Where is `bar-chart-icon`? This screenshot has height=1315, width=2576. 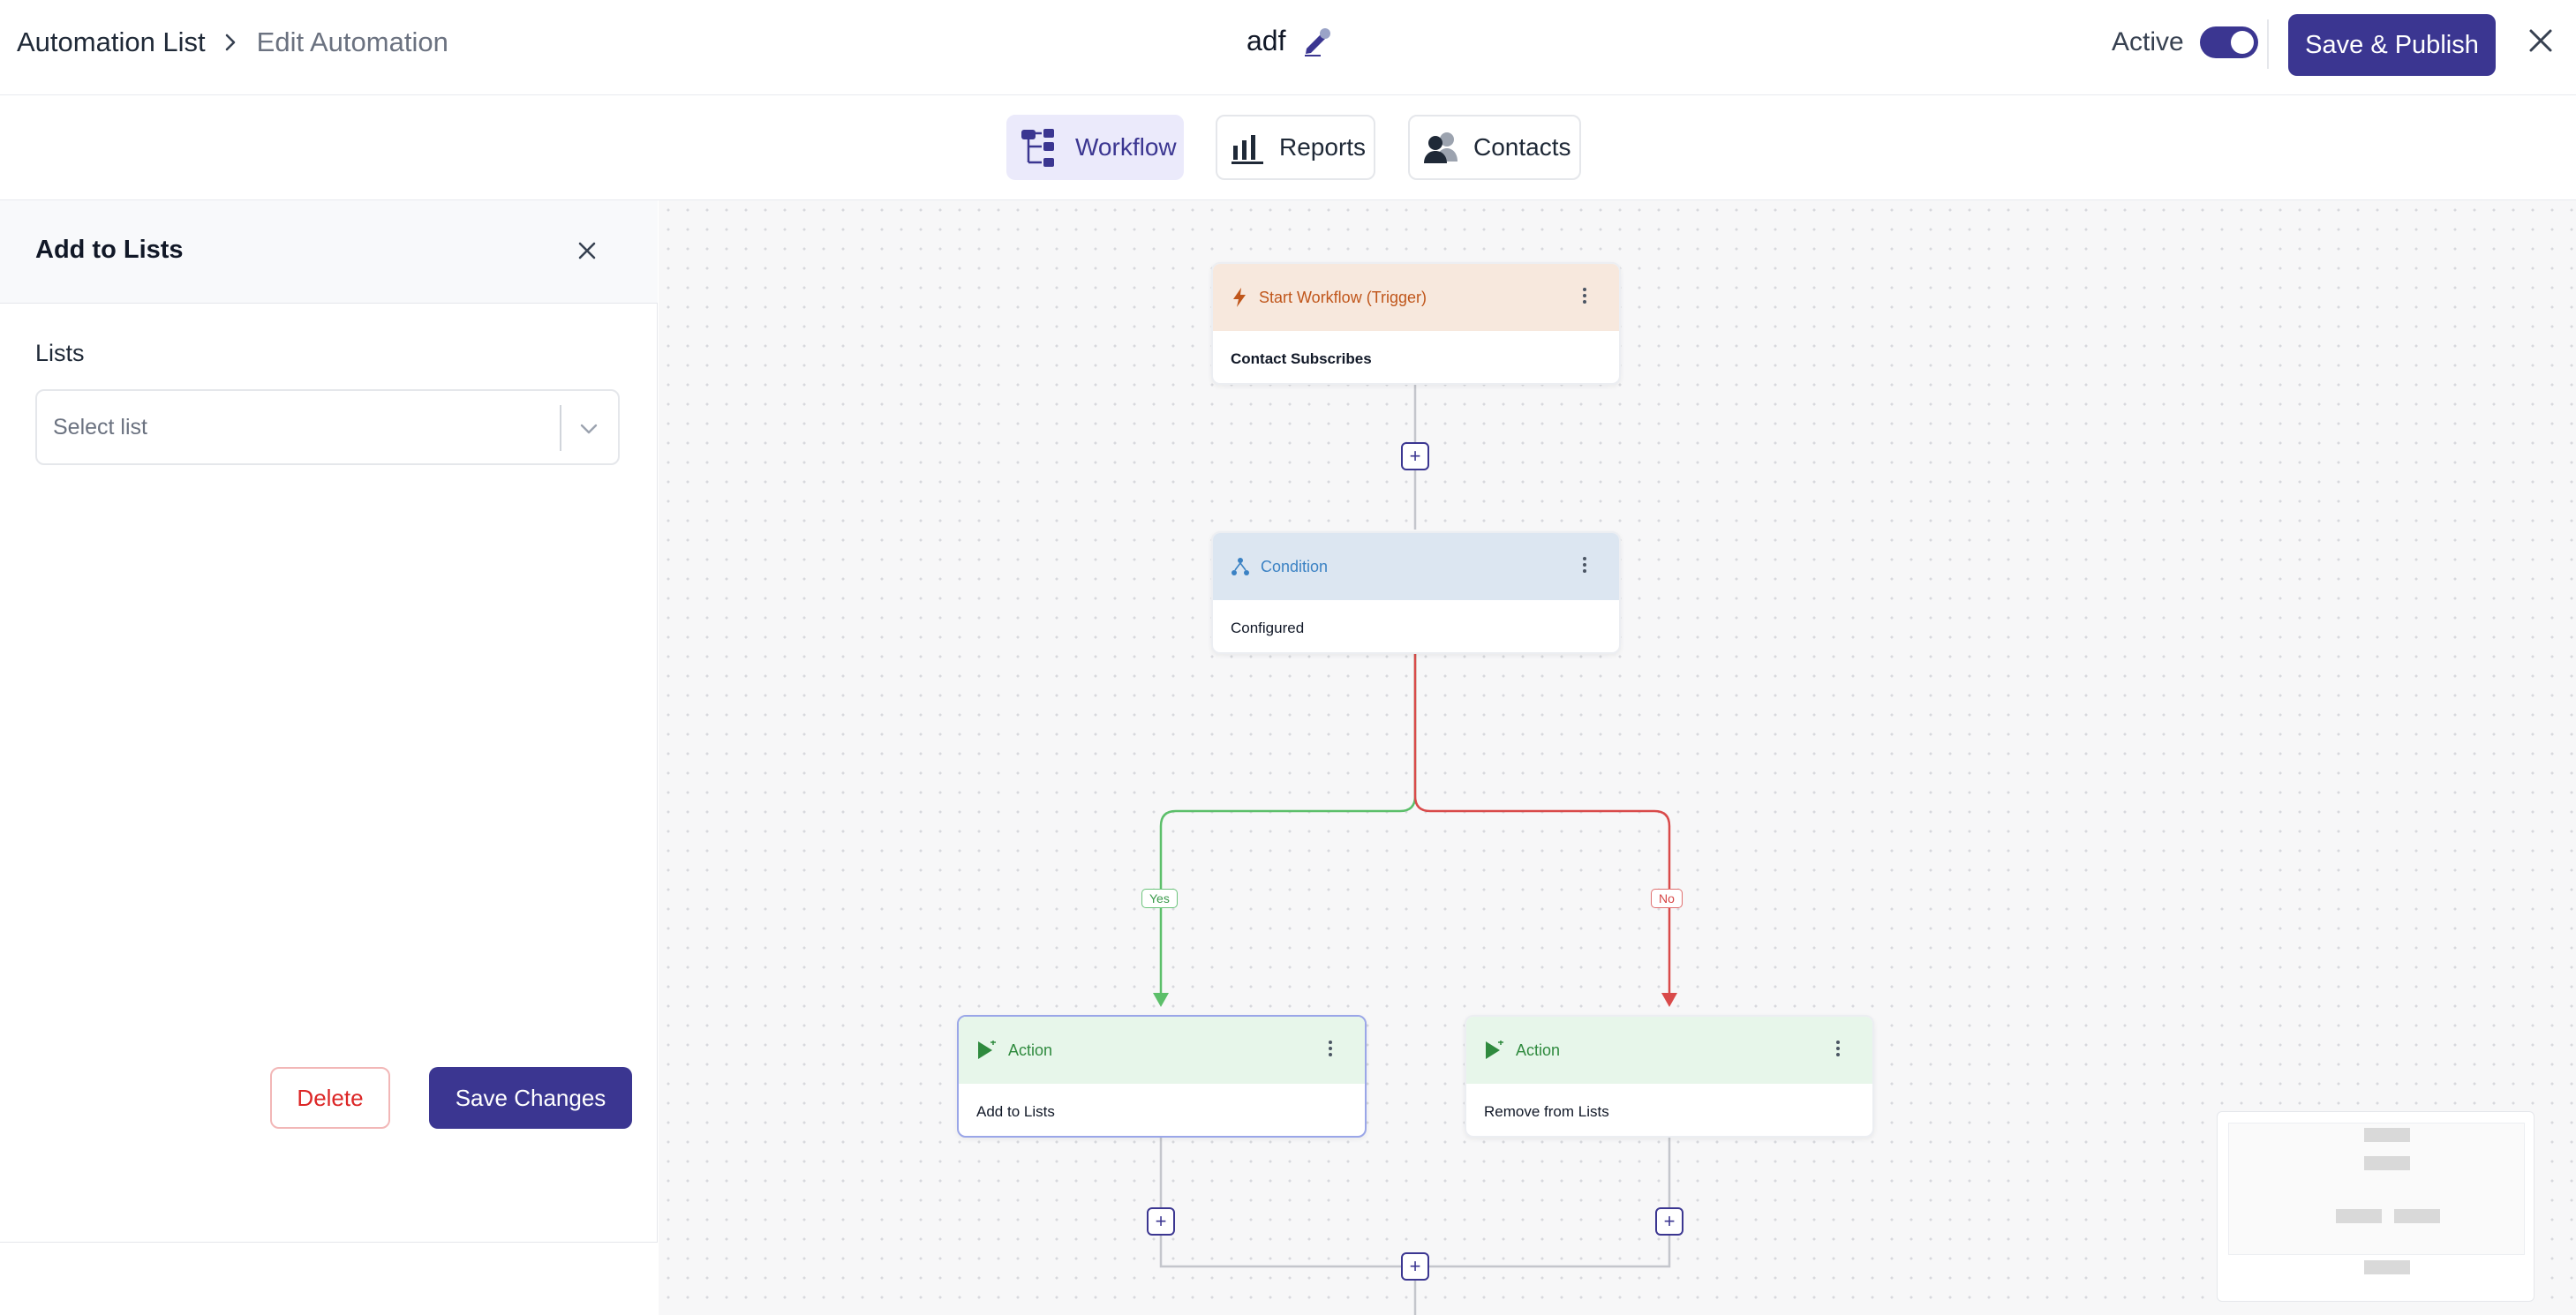 bar-chart-icon is located at coordinates (1248, 147).